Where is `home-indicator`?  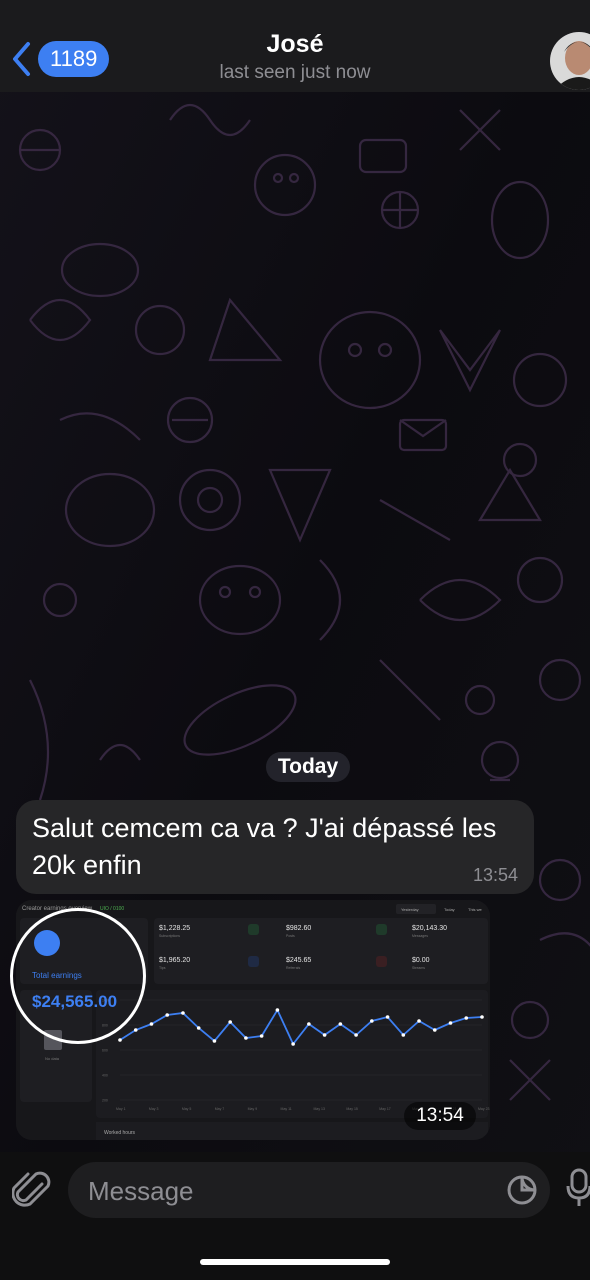
home-indicator is located at coordinates (295, 1262).